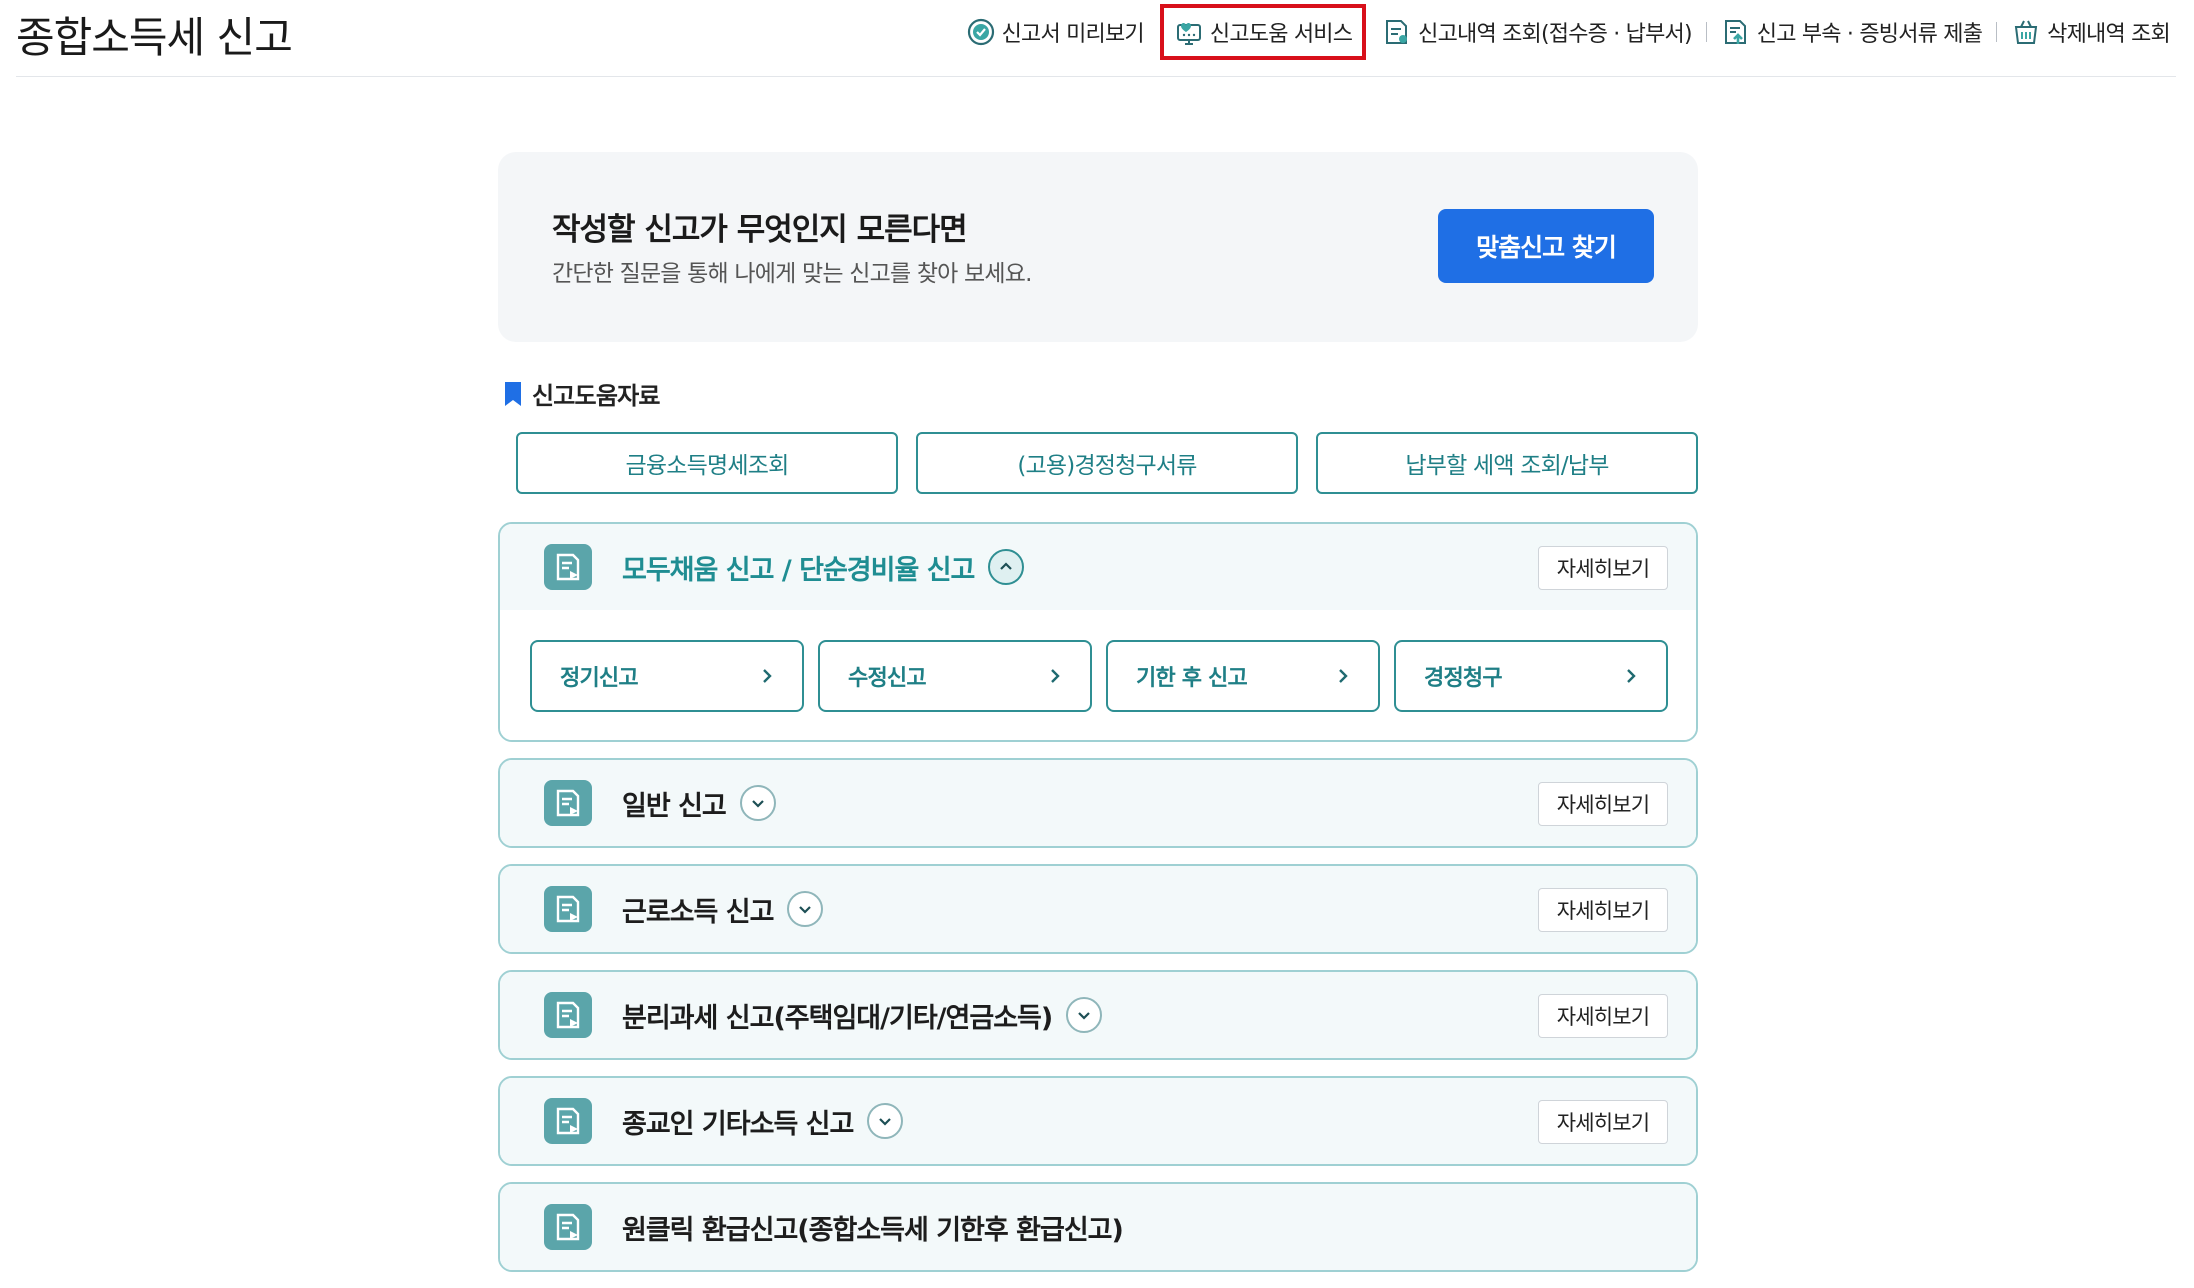 Image resolution: width=2194 pixels, height=1288 pixels. Describe the element at coordinates (798, 570) in the screenshot. I see `accordion-title: 모두채움 신고 / 단순경비율 신고` at that location.